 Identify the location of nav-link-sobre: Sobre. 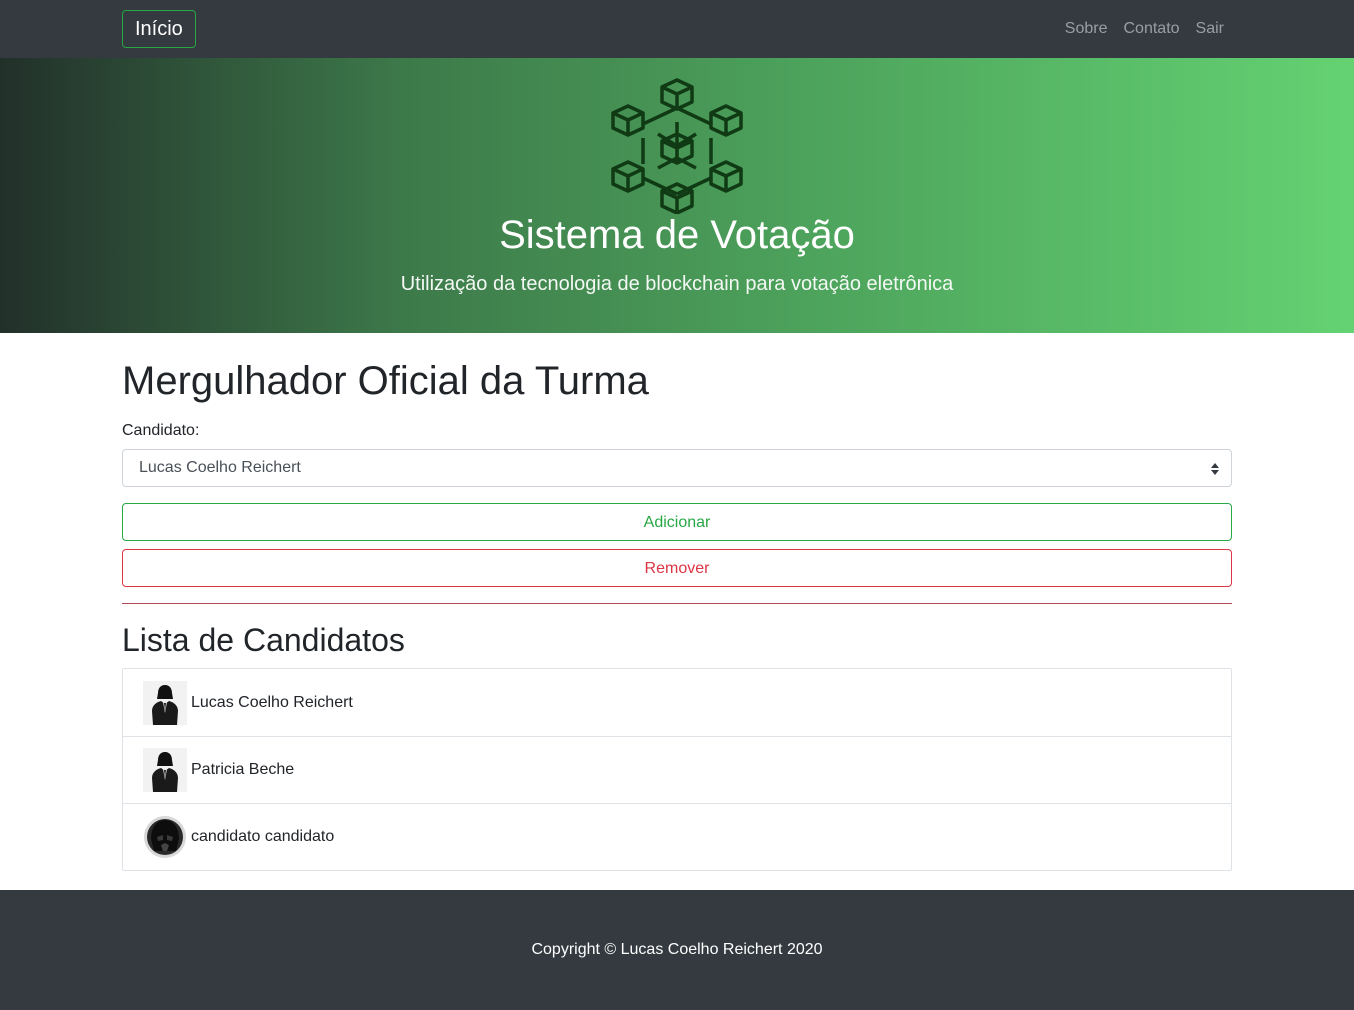
(1086, 29).